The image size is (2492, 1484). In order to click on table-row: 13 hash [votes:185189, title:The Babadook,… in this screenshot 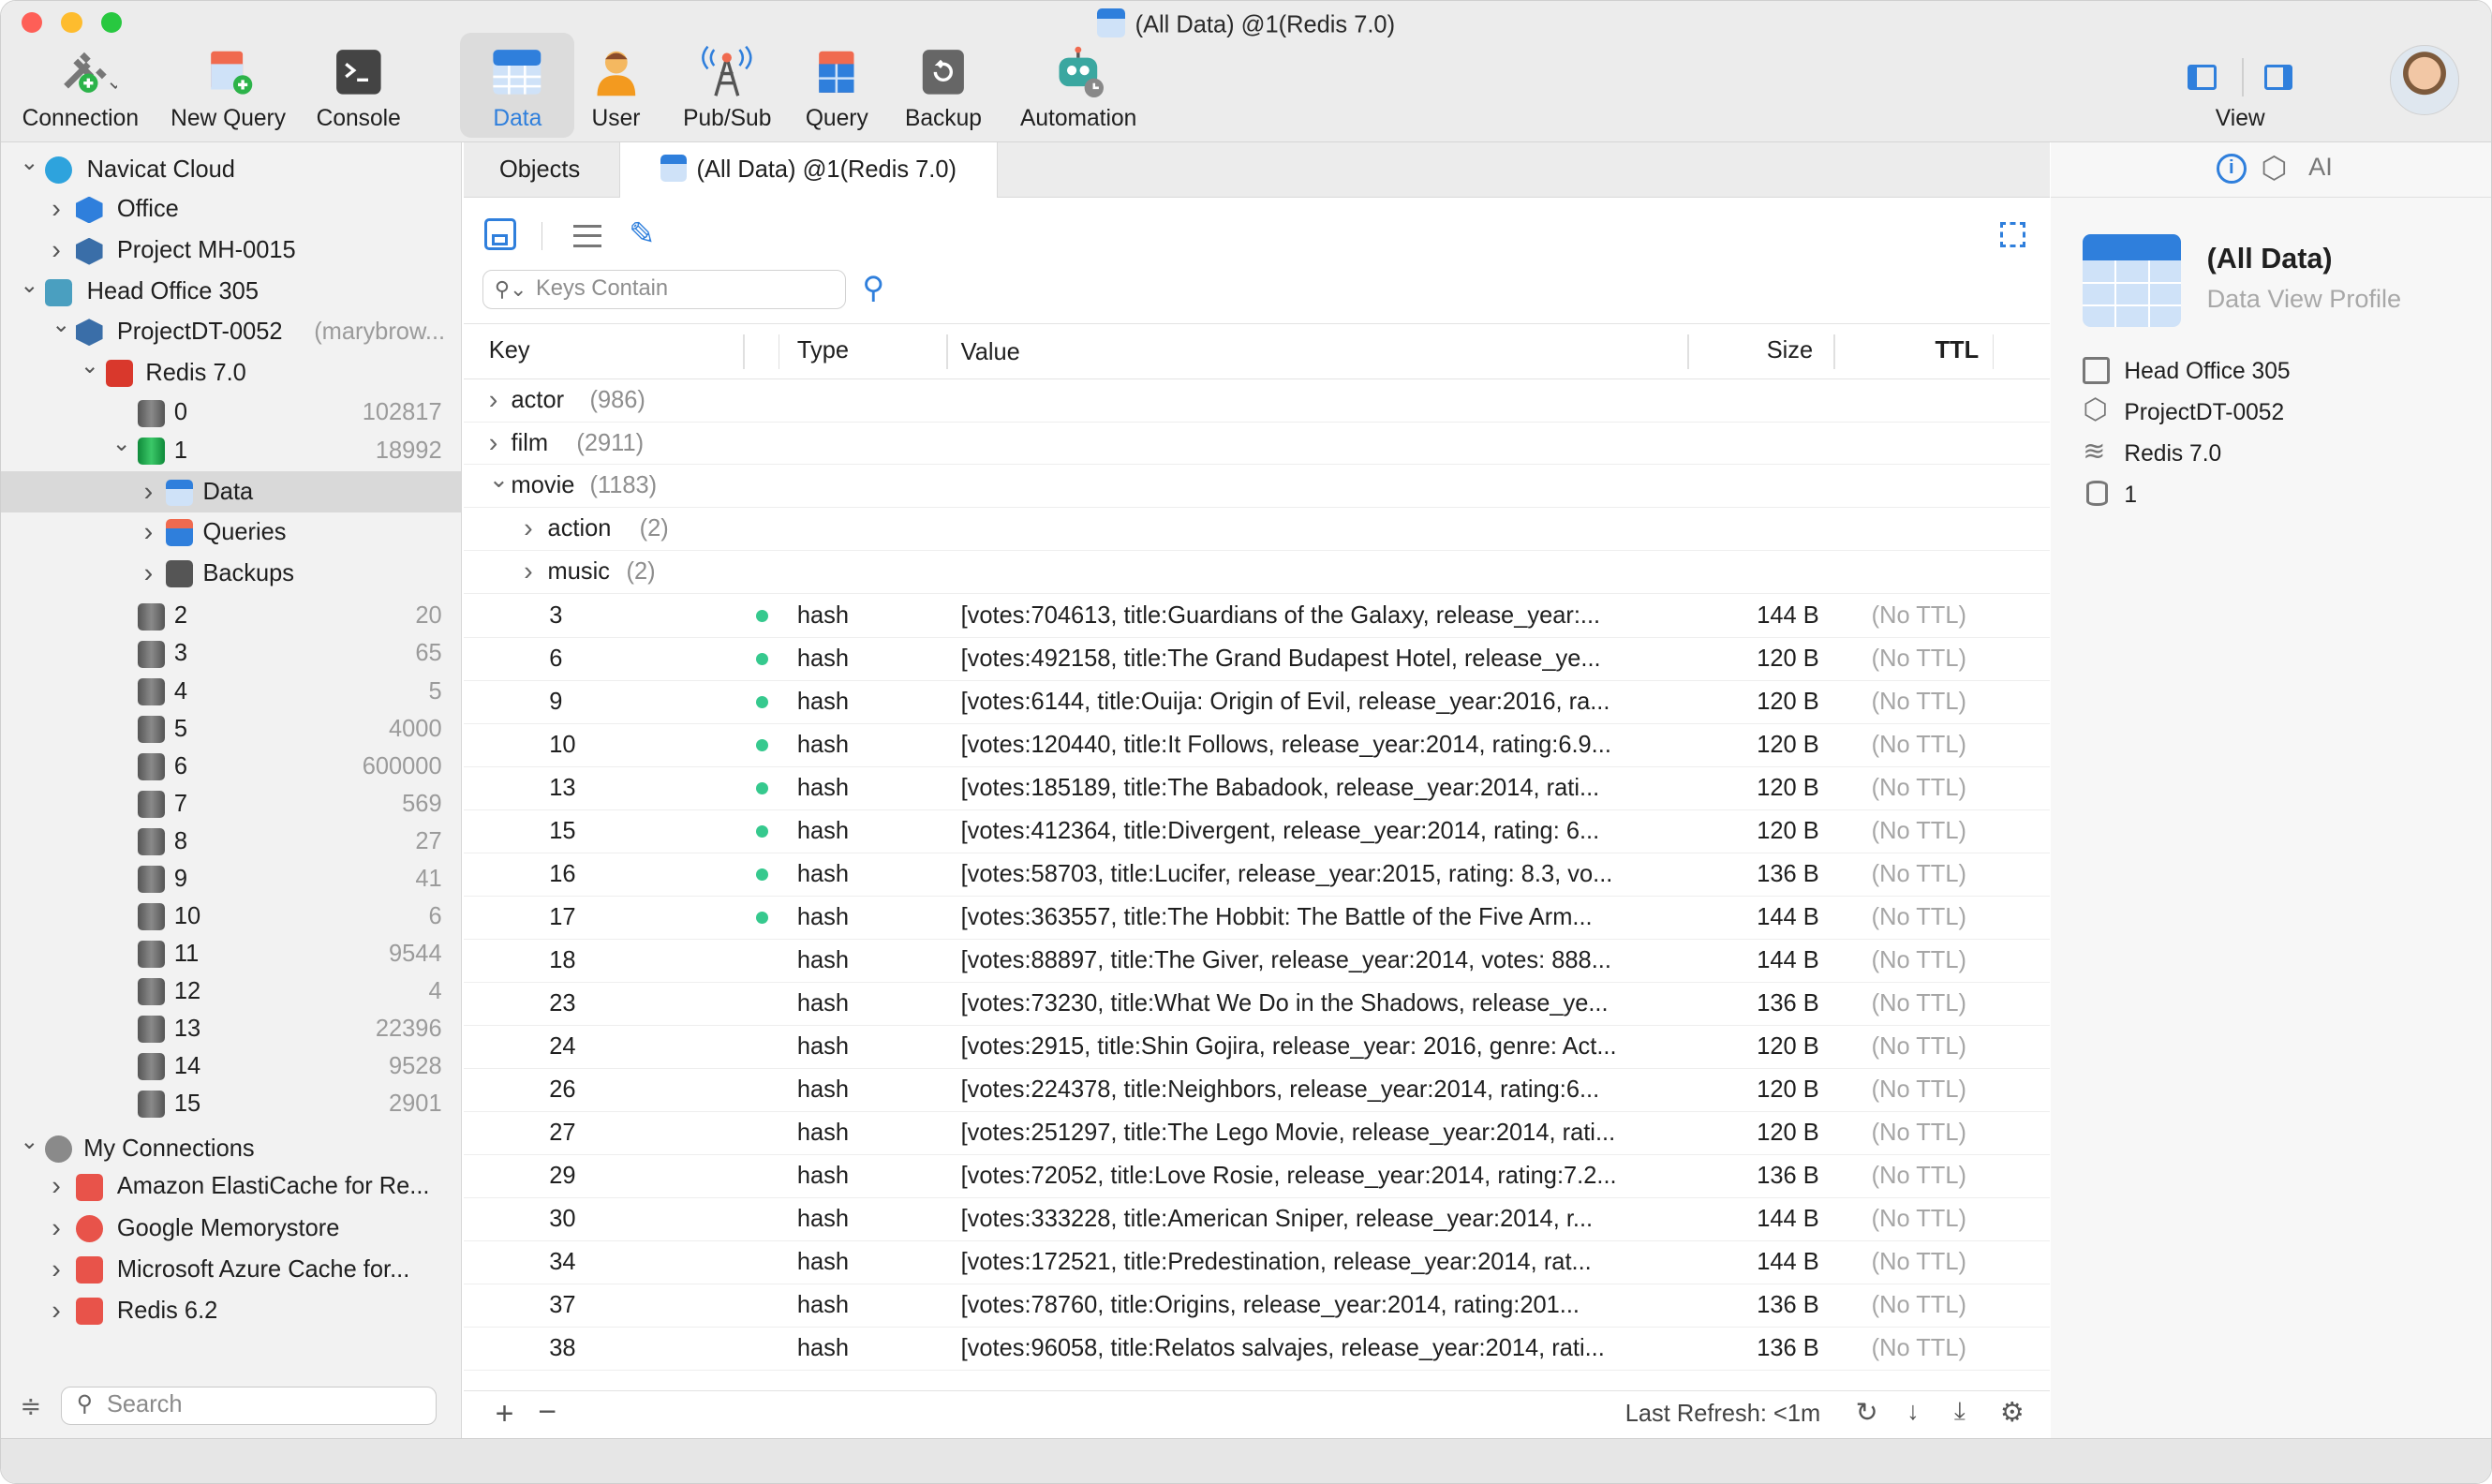, I will do `click(1256, 789)`.